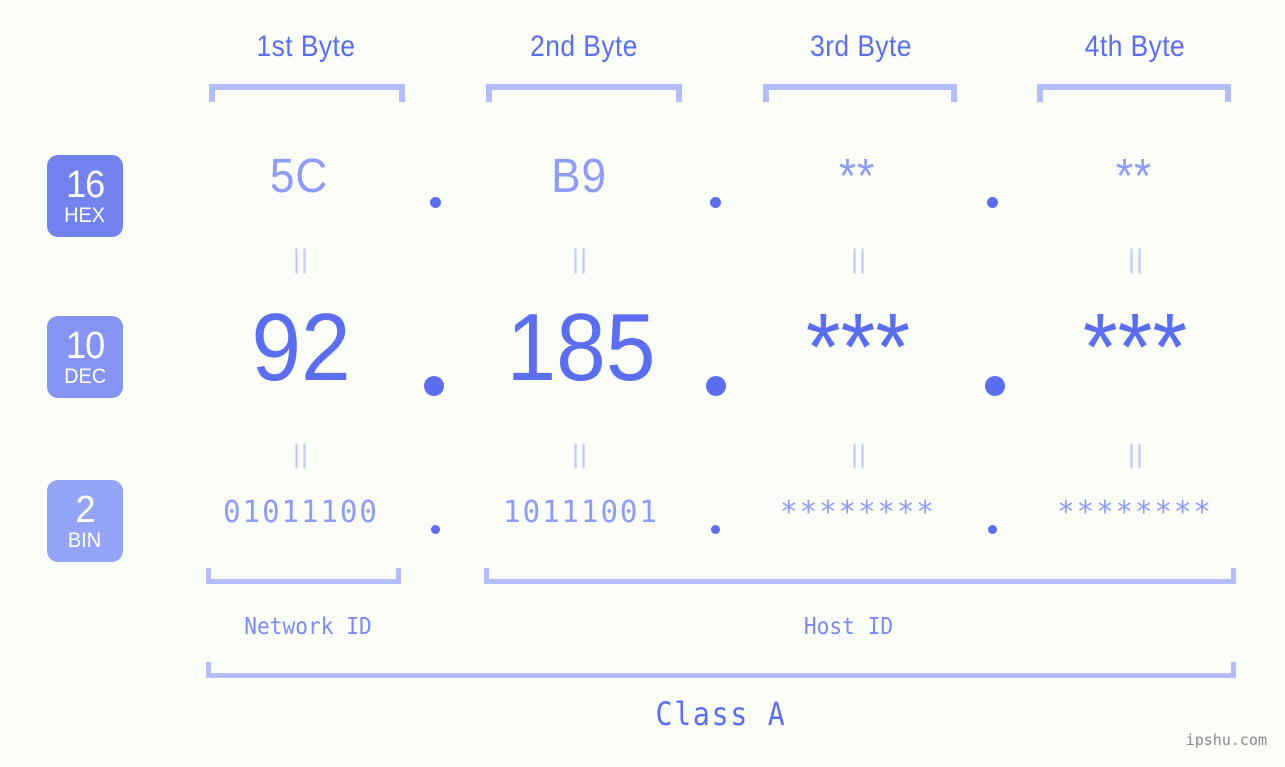 This screenshot has height=767, width=1285. Describe the element at coordinates (580, 259) in the screenshot. I see `equals-mark-upper-2: ||` at that location.